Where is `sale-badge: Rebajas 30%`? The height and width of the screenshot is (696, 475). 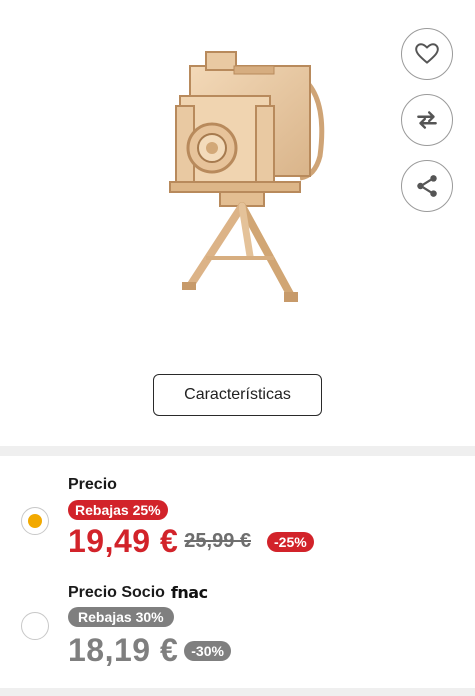 sale-badge: Rebajas 30% is located at coordinates (121, 617).